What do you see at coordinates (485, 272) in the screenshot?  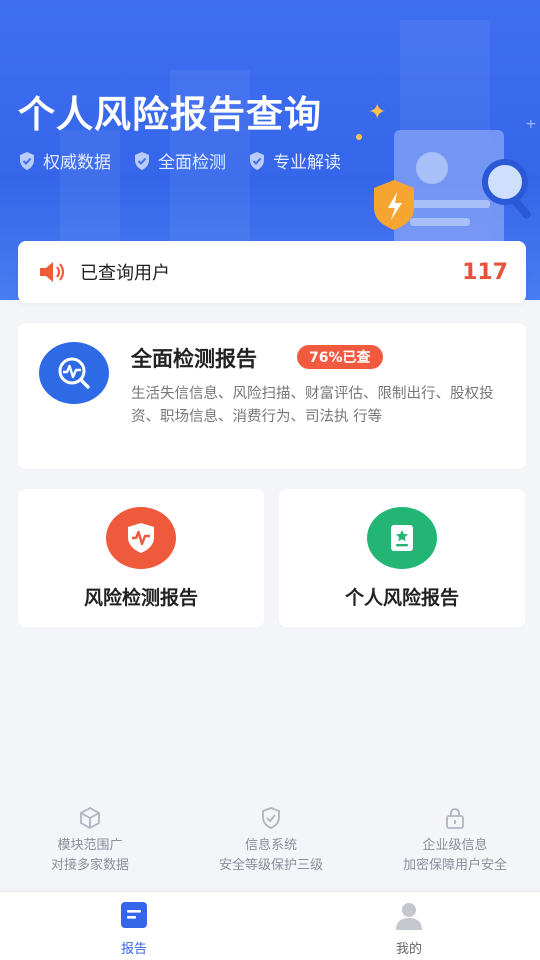 I see `queried-users-count: 117` at bounding box center [485, 272].